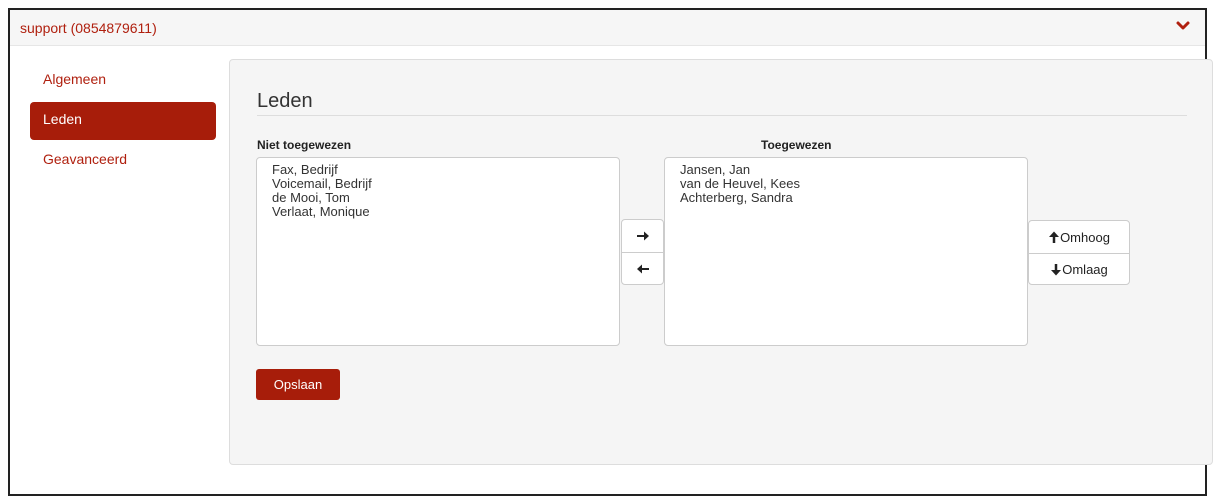 The height and width of the screenshot is (504, 1217). What do you see at coordinates (853, 170) in the screenshot?
I see `list-item: Jansen, Jan` at bounding box center [853, 170].